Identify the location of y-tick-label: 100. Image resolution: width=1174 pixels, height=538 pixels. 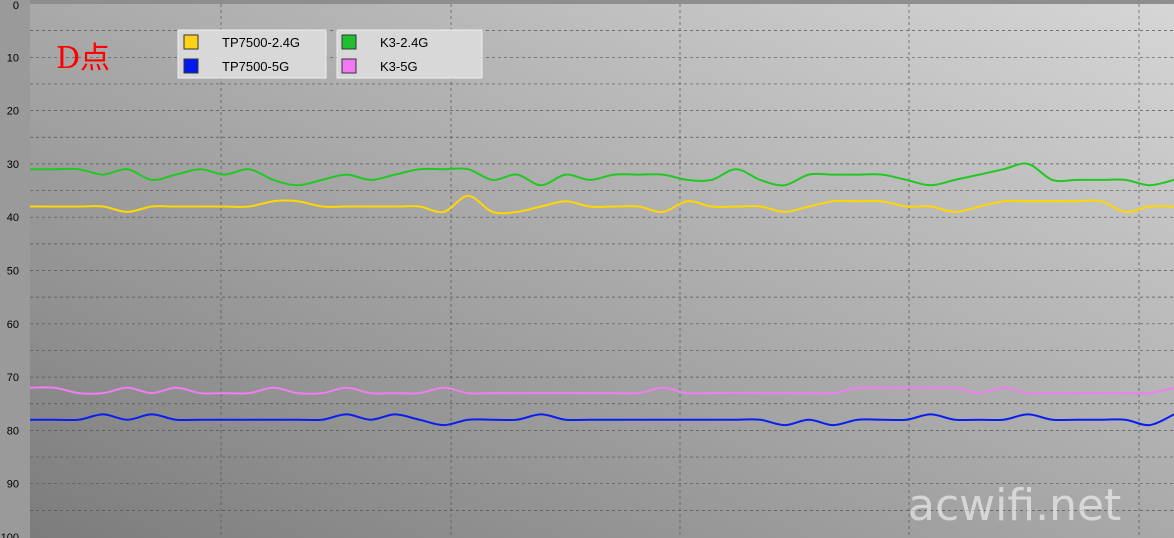
(10, 535).